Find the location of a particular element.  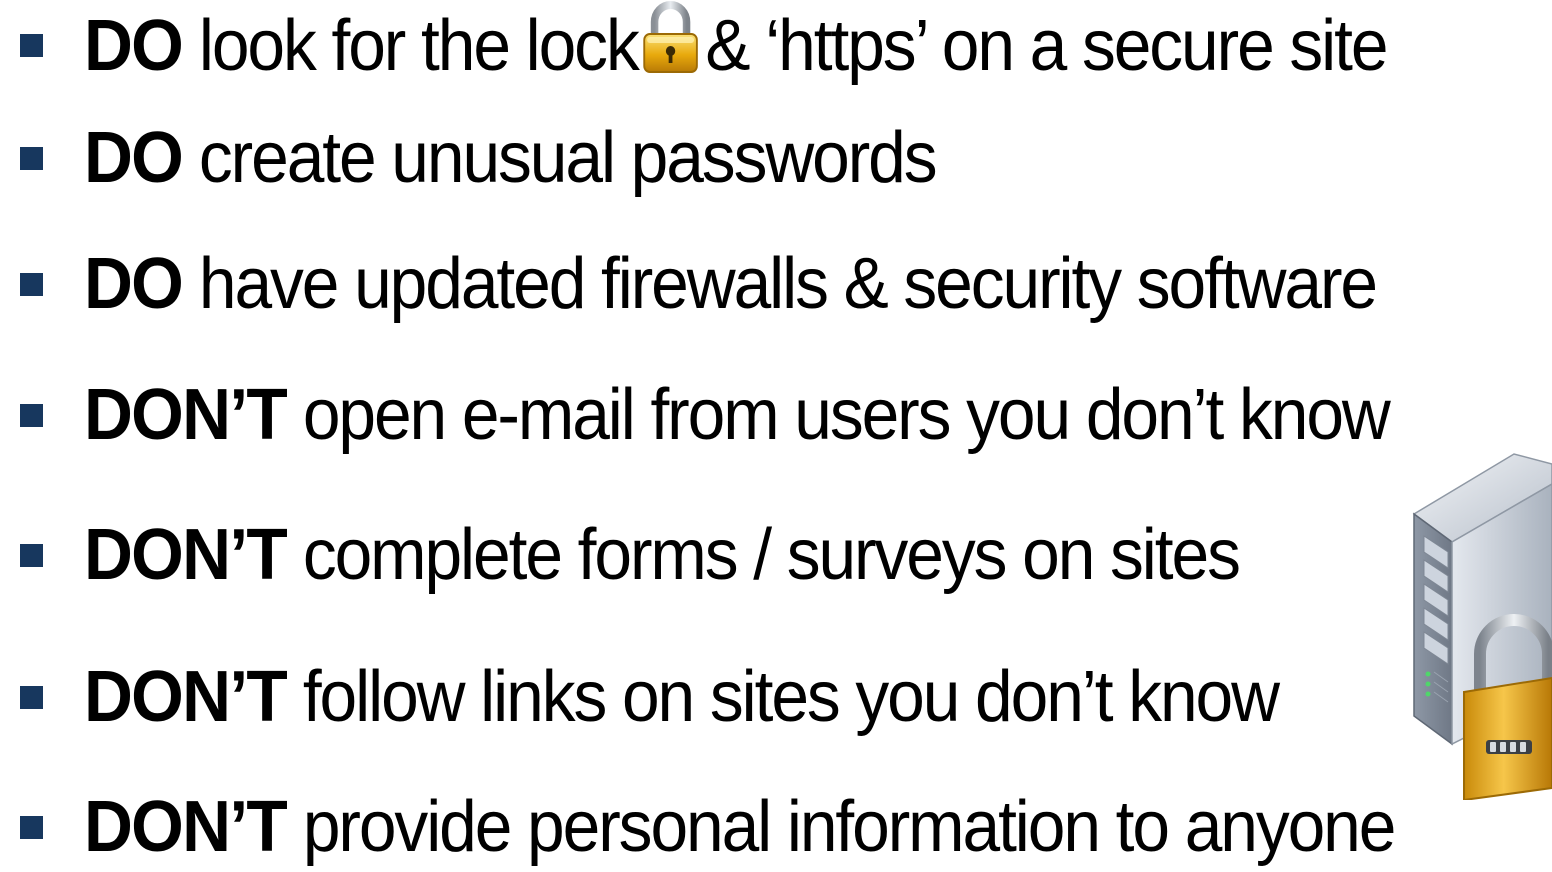

item-text-after-lock: & ‘https’ on a secure site is located at coordinates (1046, 46).